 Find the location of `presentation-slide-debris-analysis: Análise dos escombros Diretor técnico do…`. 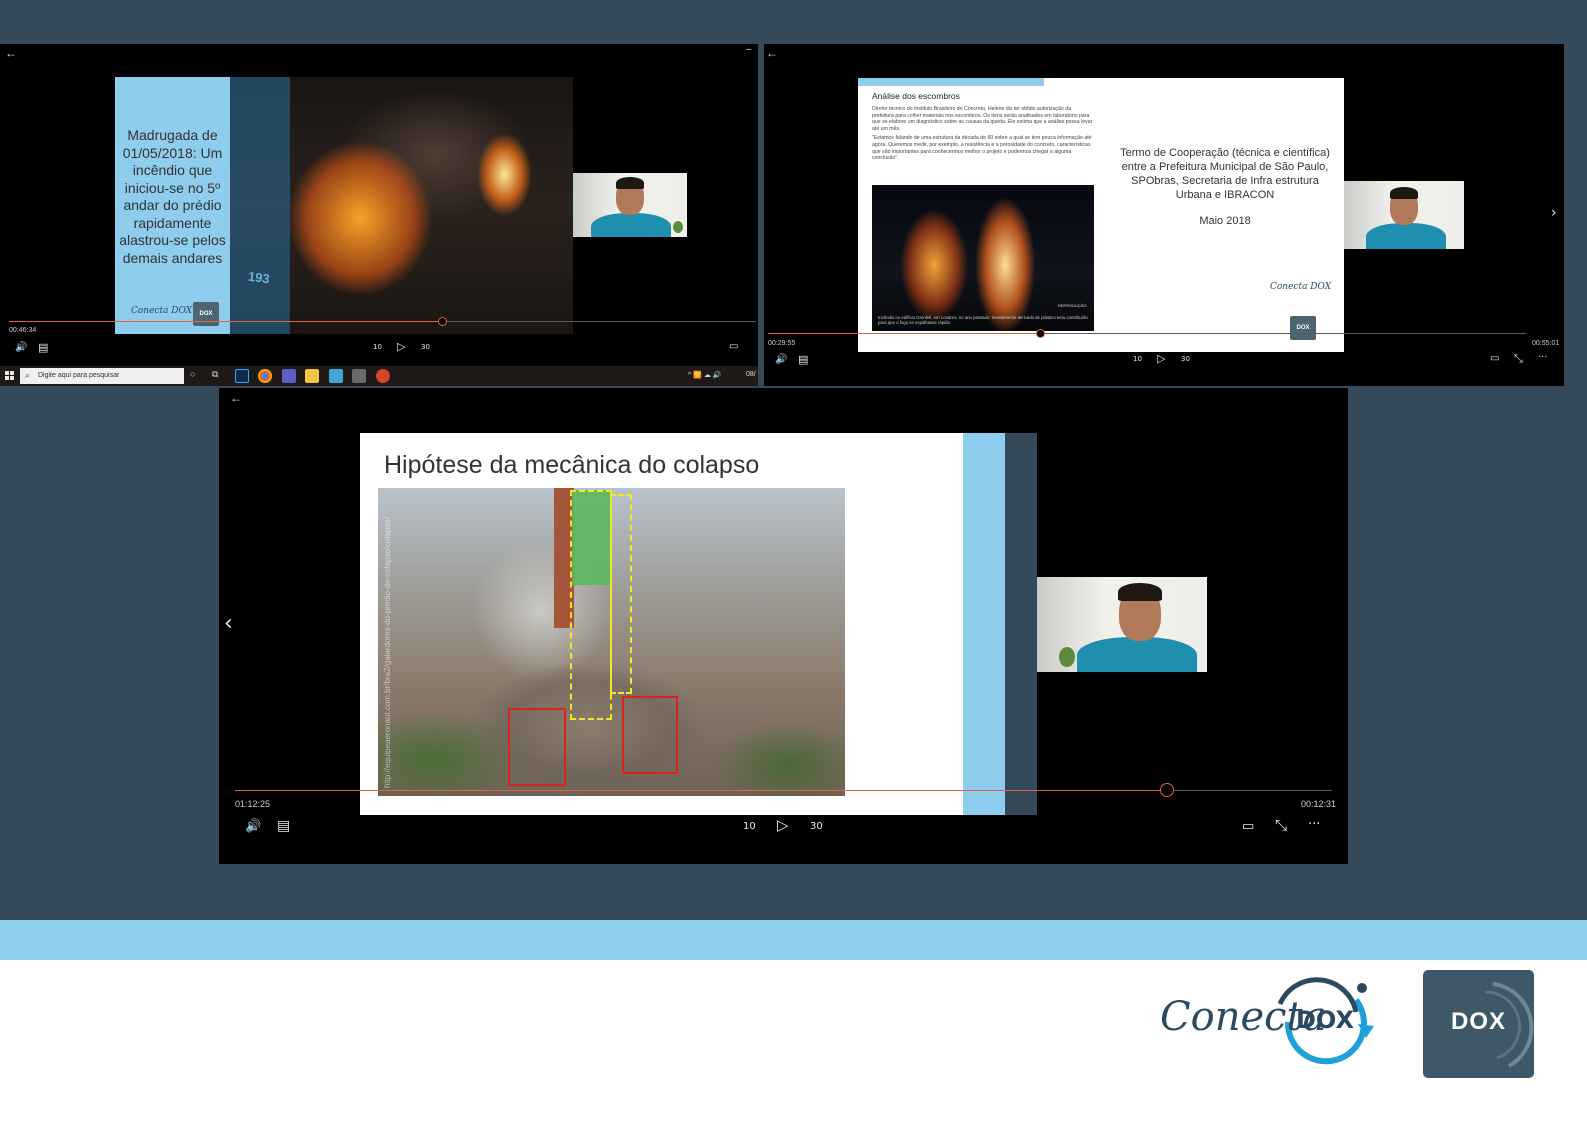

presentation-slide-debris-analysis: Análise dos escombros Diretor técnico do… is located at coordinates (1101, 215).